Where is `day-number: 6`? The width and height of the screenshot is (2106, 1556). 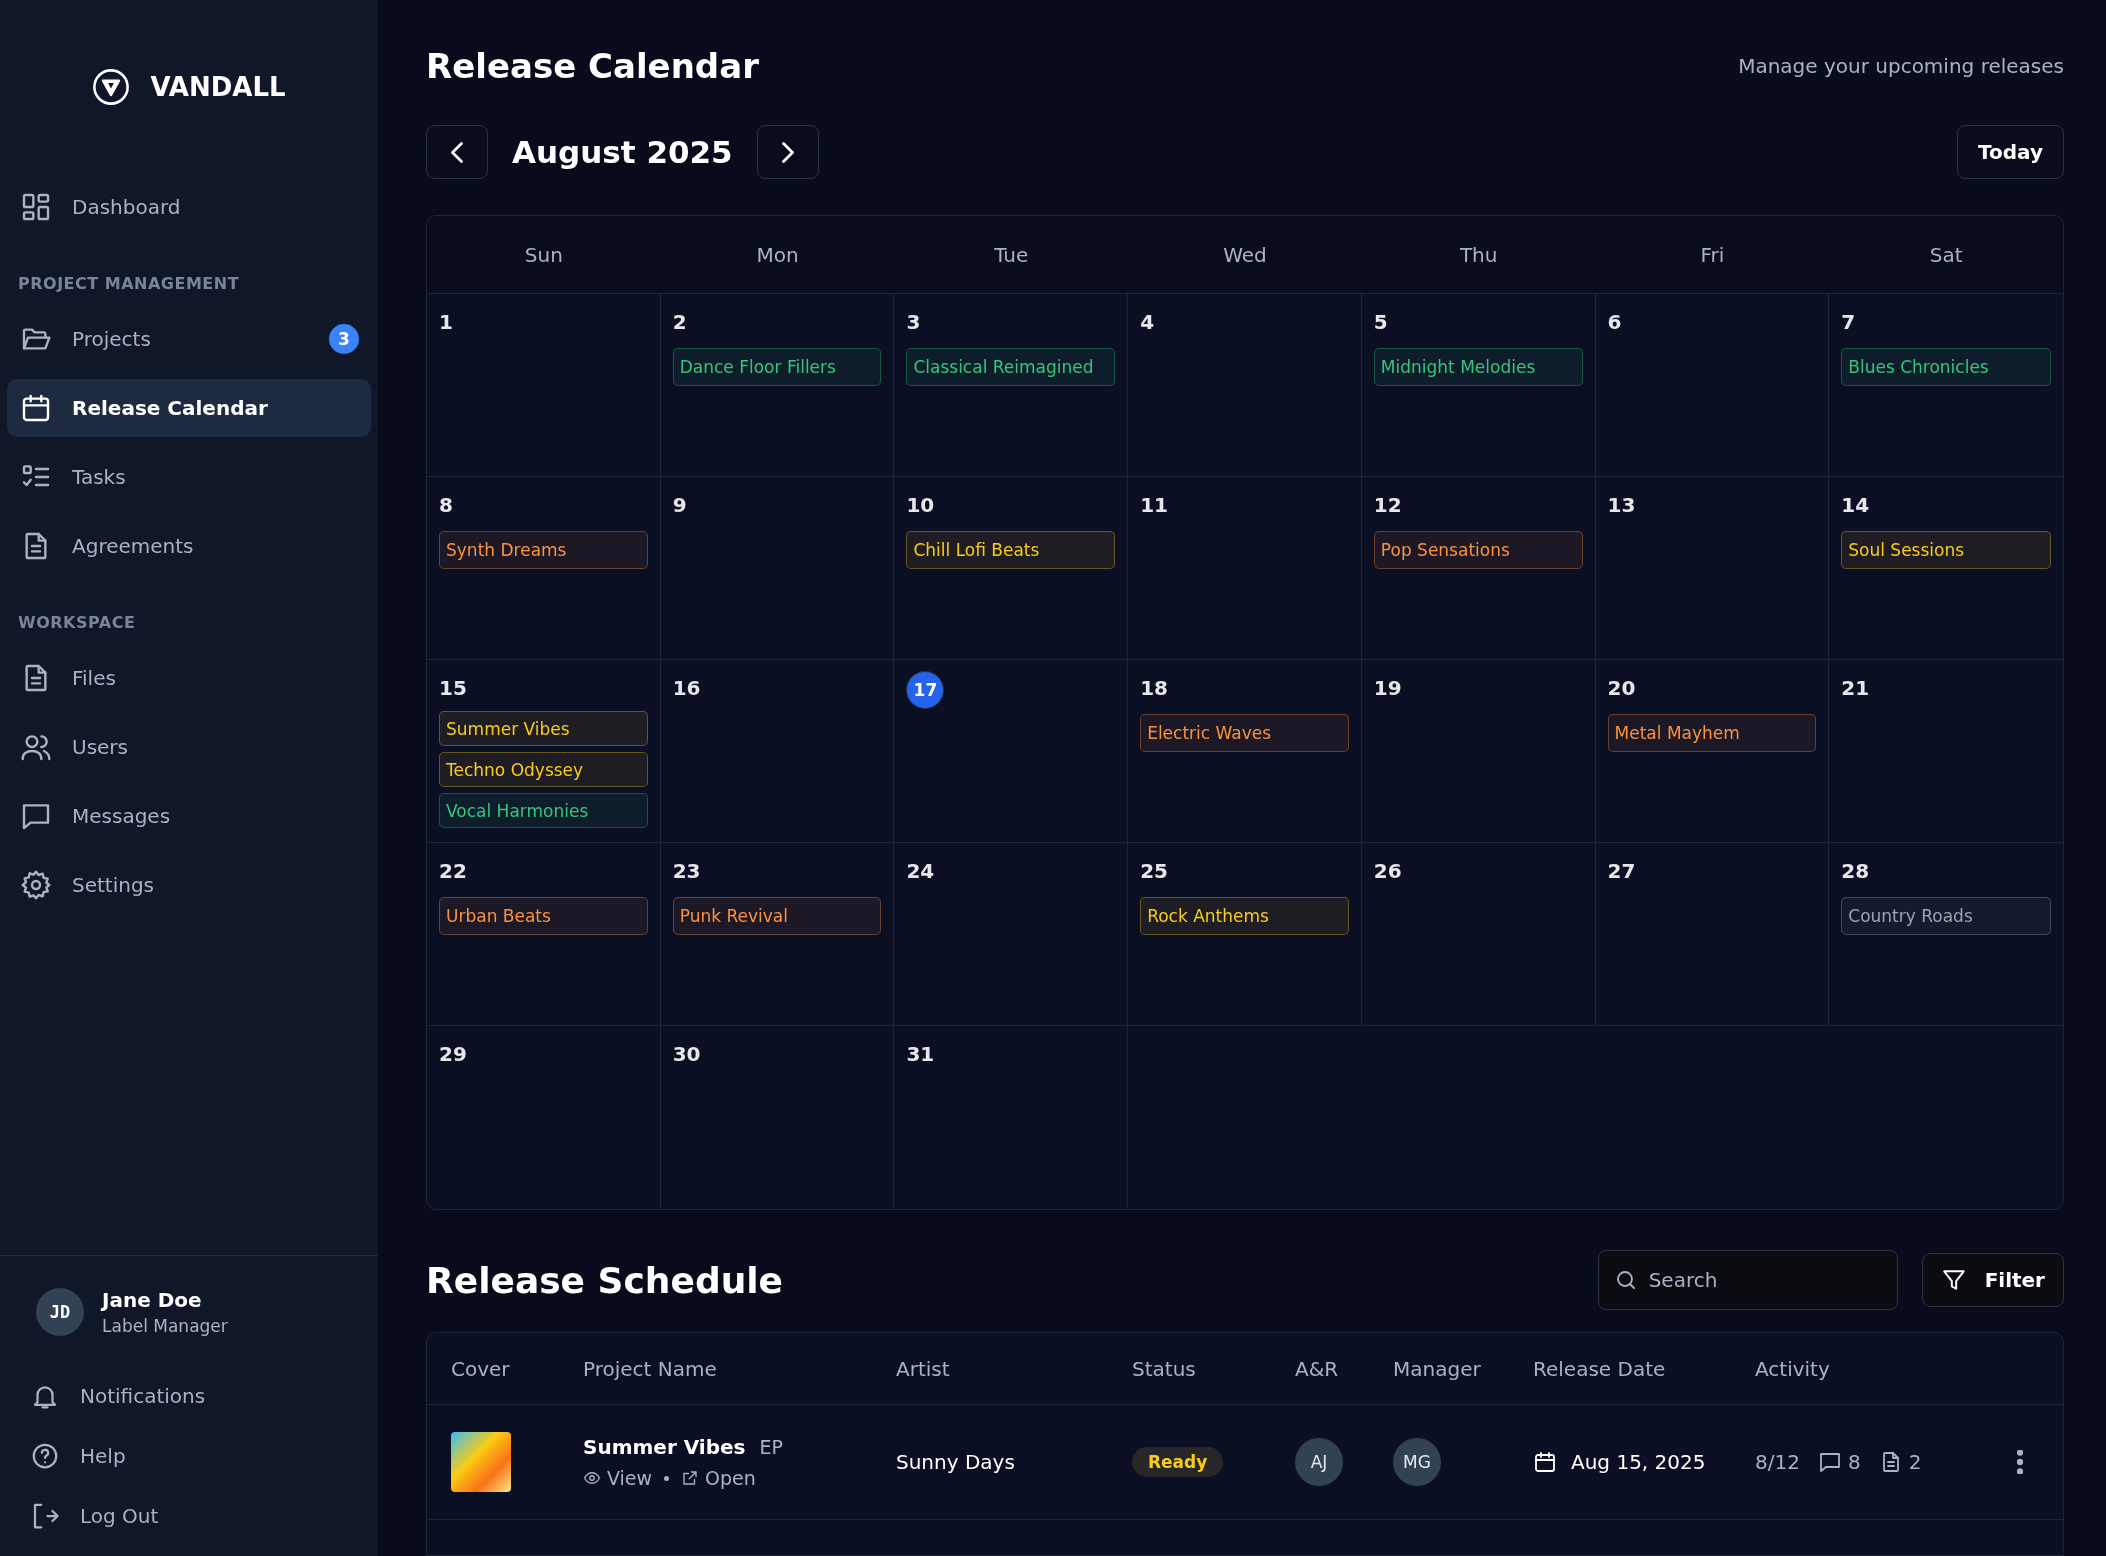
day-number: 6 is located at coordinates (1614, 322).